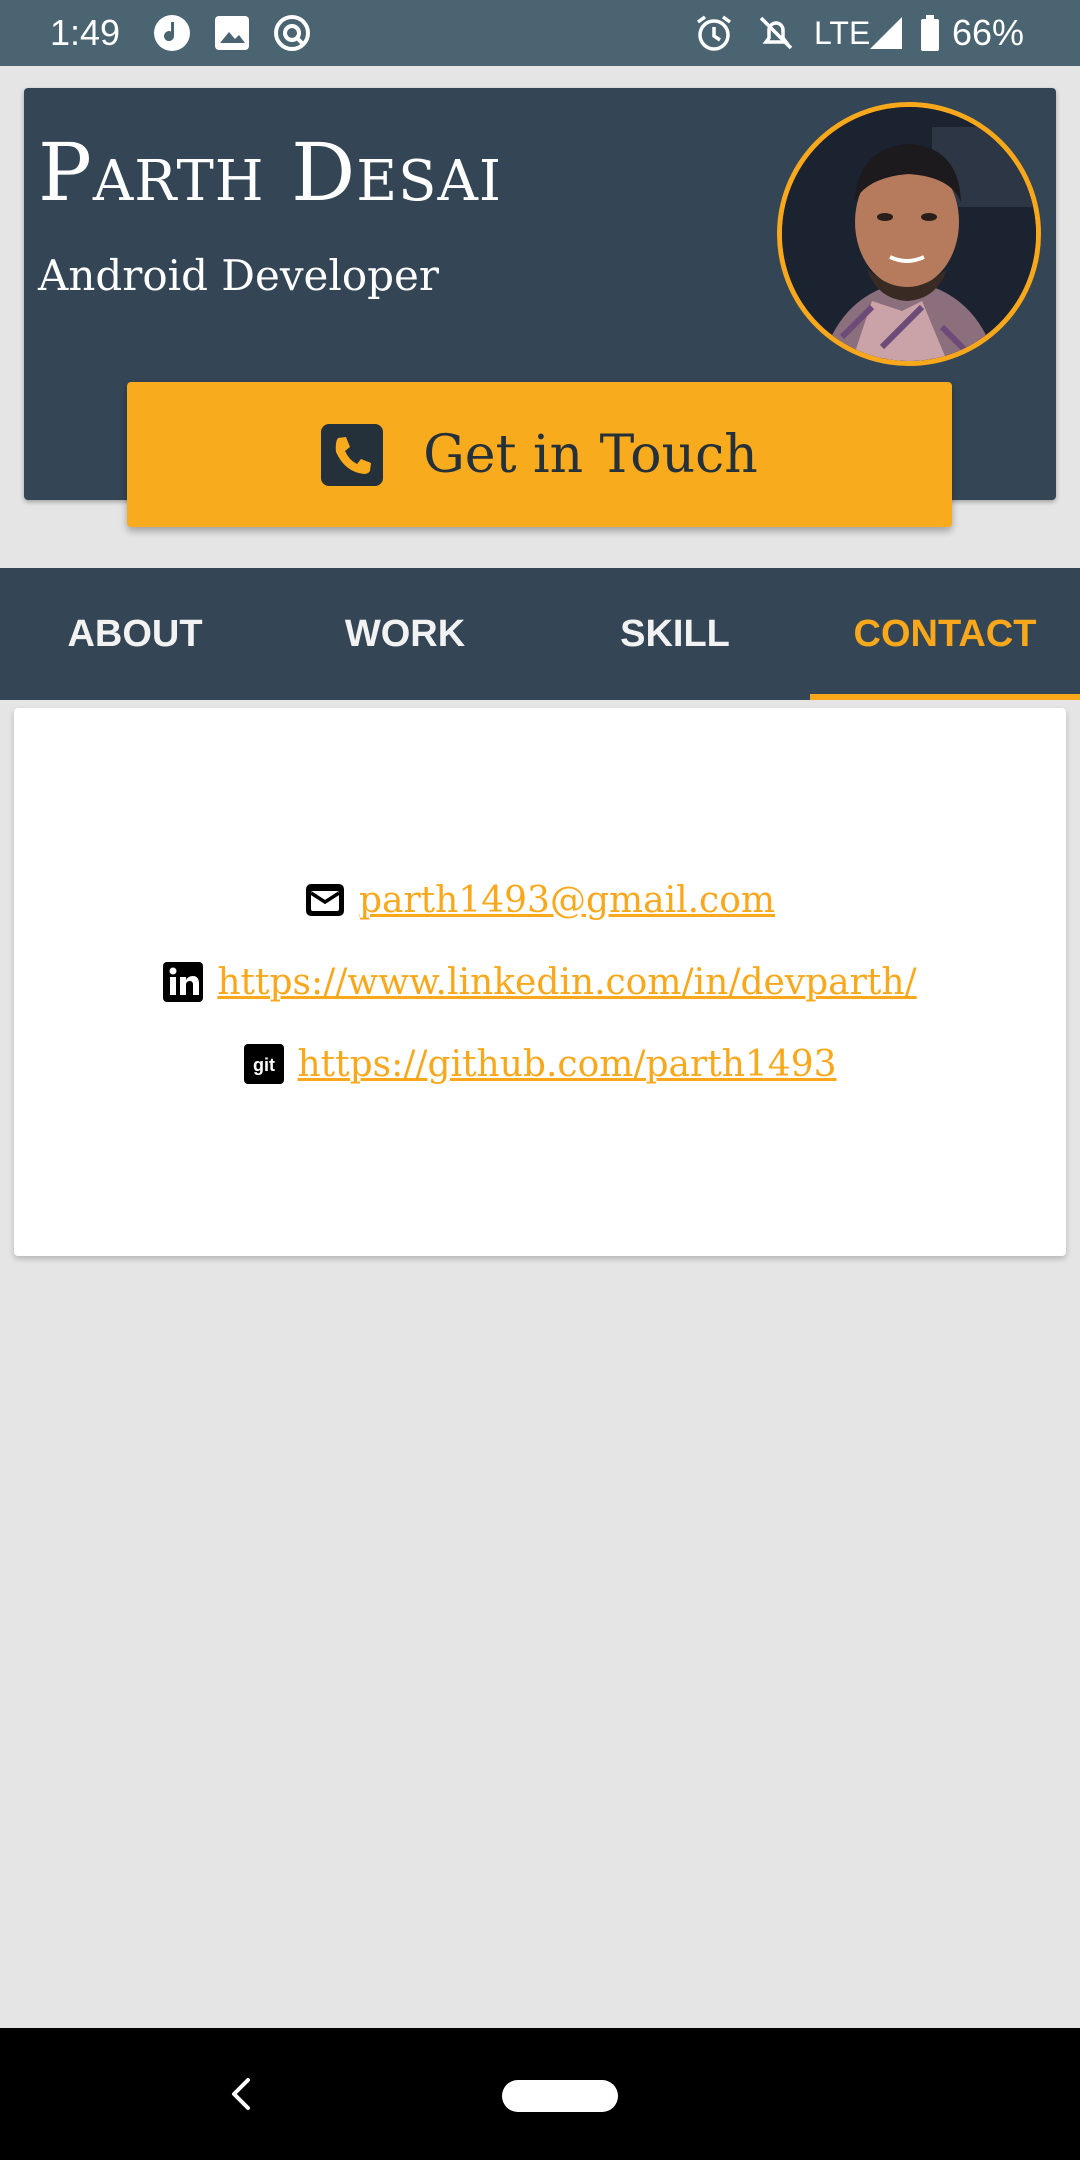  I want to click on phone-icon, so click(352, 454).